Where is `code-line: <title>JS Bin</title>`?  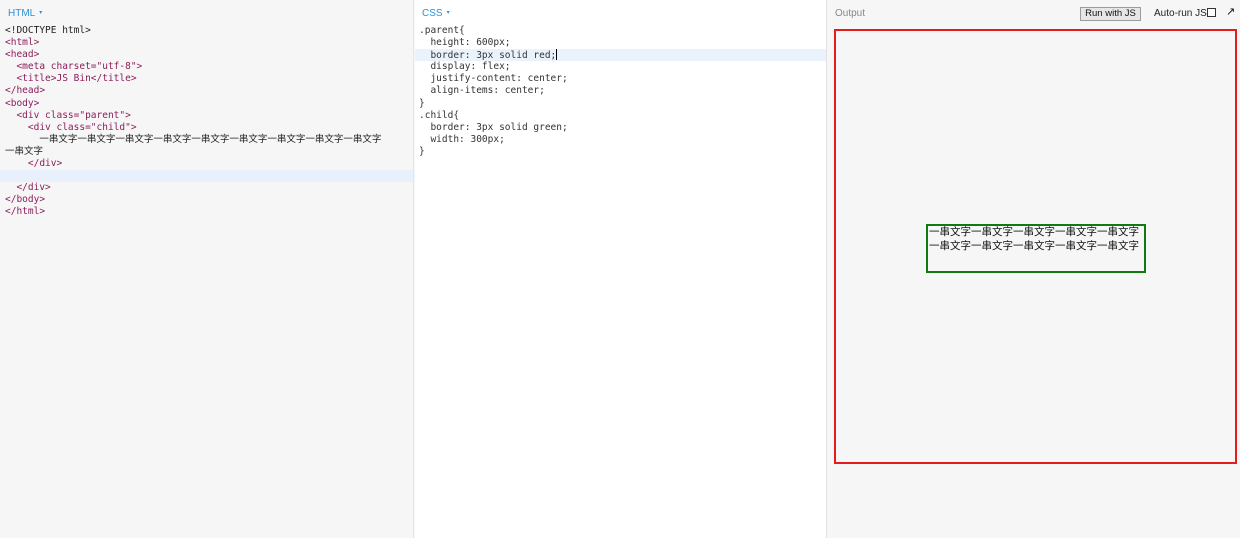
code-line: <title>JS Bin</title> is located at coordinates (206, 79).